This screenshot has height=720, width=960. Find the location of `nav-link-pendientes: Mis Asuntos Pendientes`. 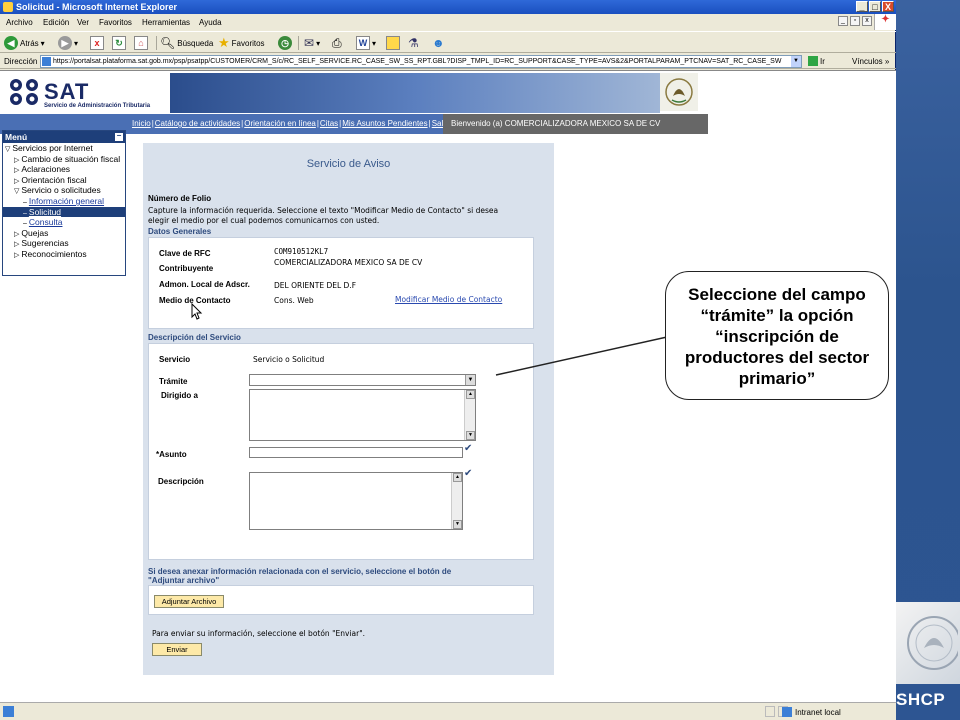

nav-link-pendientes: Mis Asuntos Pendientes is located at coordinates (384, 123).